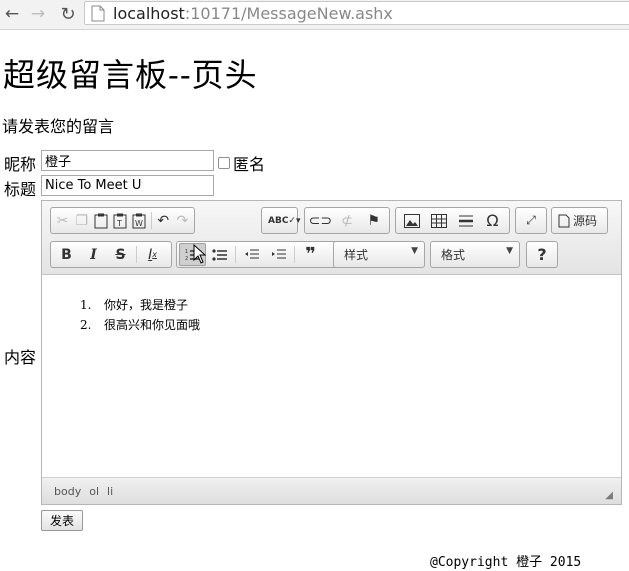 Image resolution: width=629 pixels, height=571 pixels. Describe the element at coordinates (38, 14) in the screenshot. I see `forward-arrow-icon: →` at that location.